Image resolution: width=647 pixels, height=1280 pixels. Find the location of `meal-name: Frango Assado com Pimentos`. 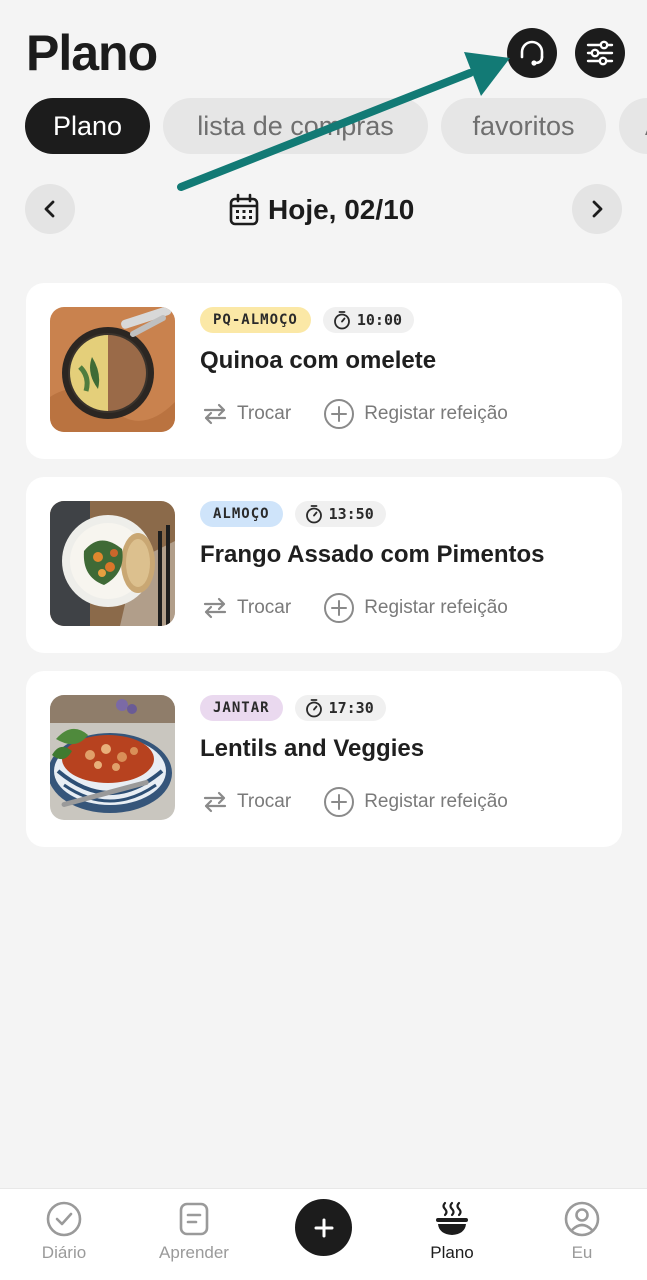

meal-name: Frango Assado com Pimentos is located at coordinates (372, 555).